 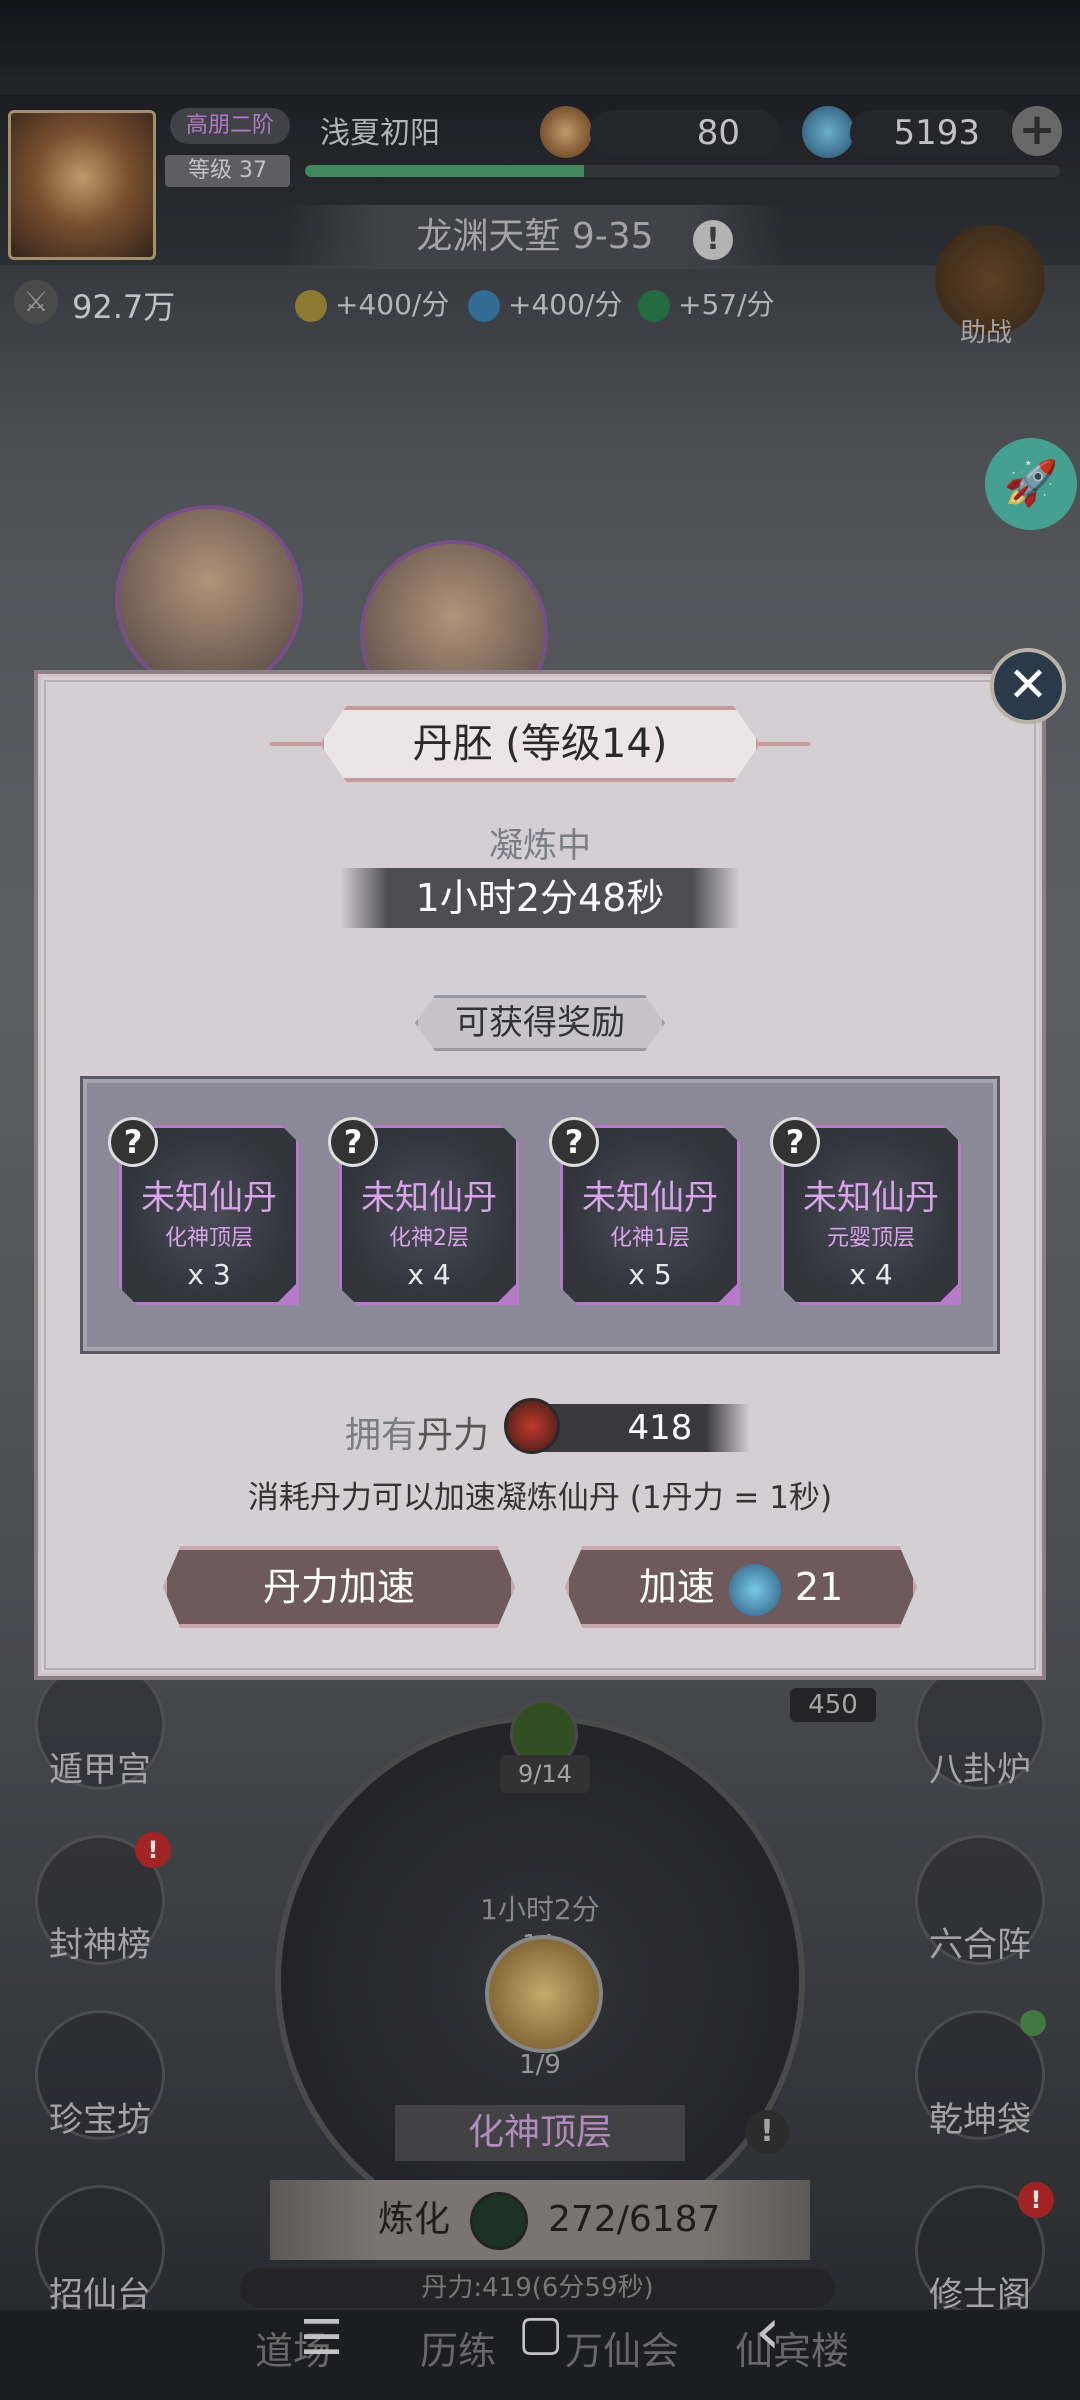 What do you see at coordinates (1028, 686) in the screenshot?
I see `close-icon: ✕` at bounding box center [1028, 686].